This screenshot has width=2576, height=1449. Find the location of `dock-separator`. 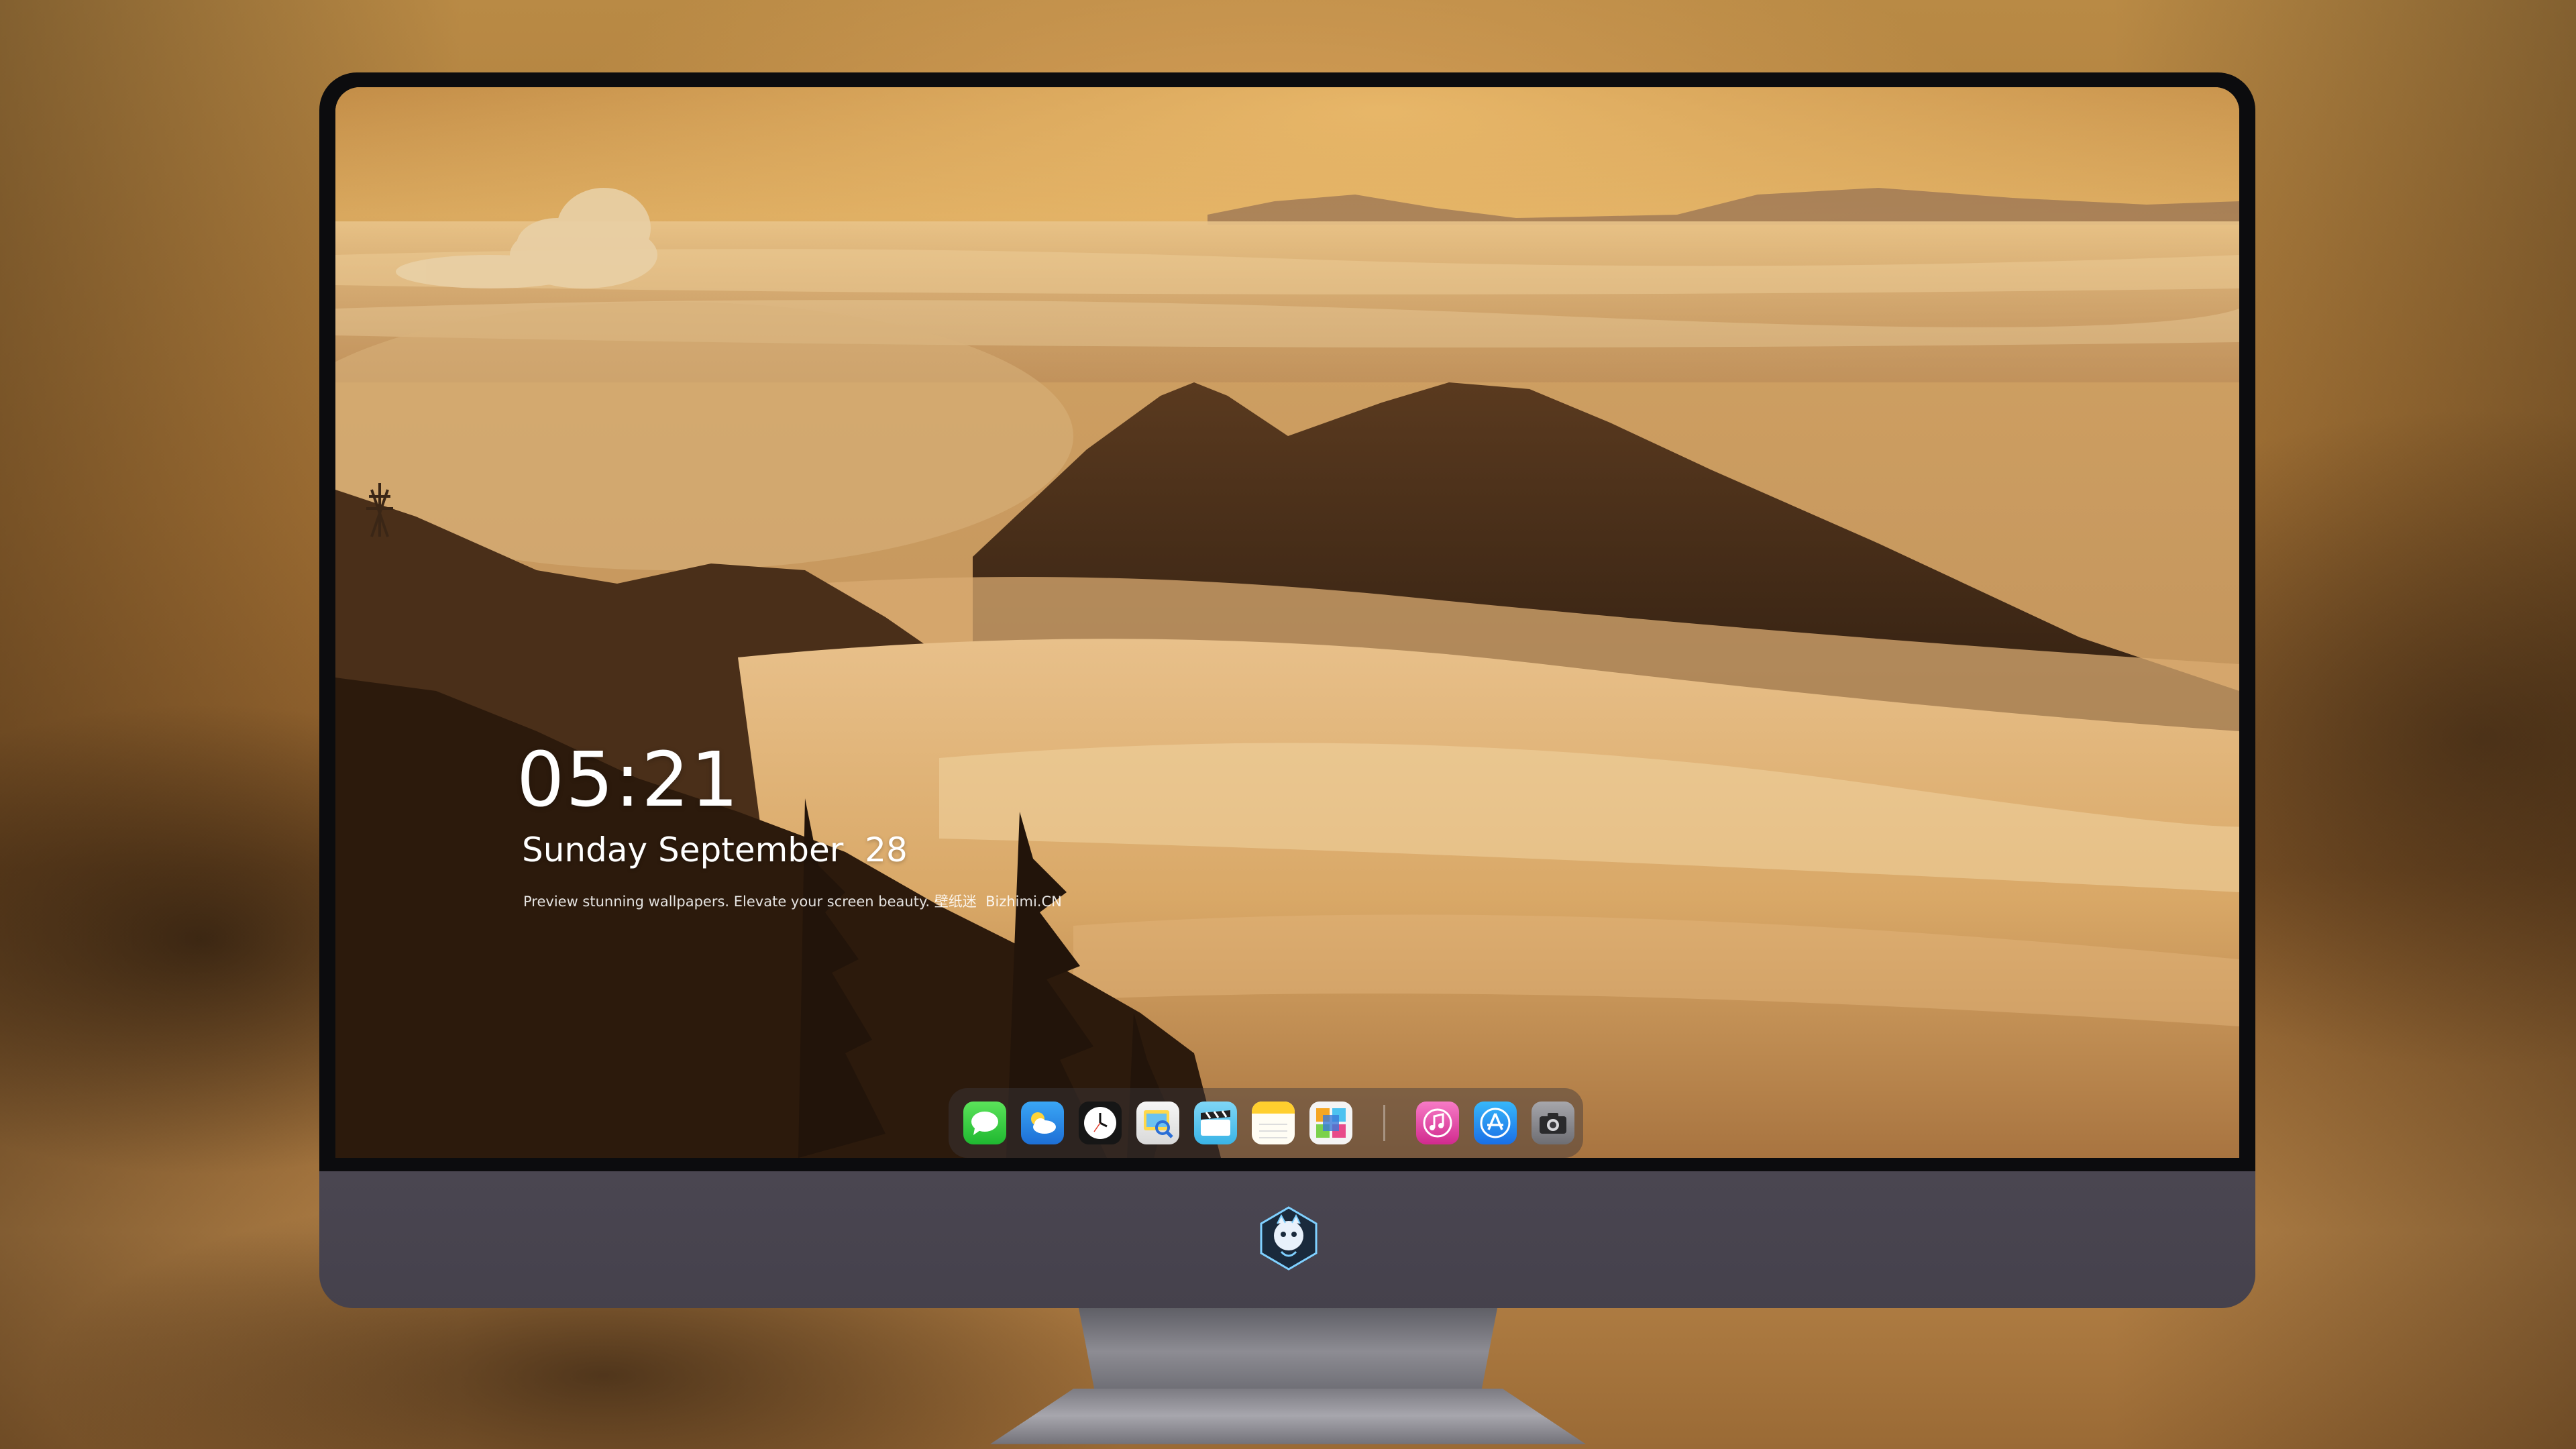

dock-separator is located at coordinates (1384, 1123).